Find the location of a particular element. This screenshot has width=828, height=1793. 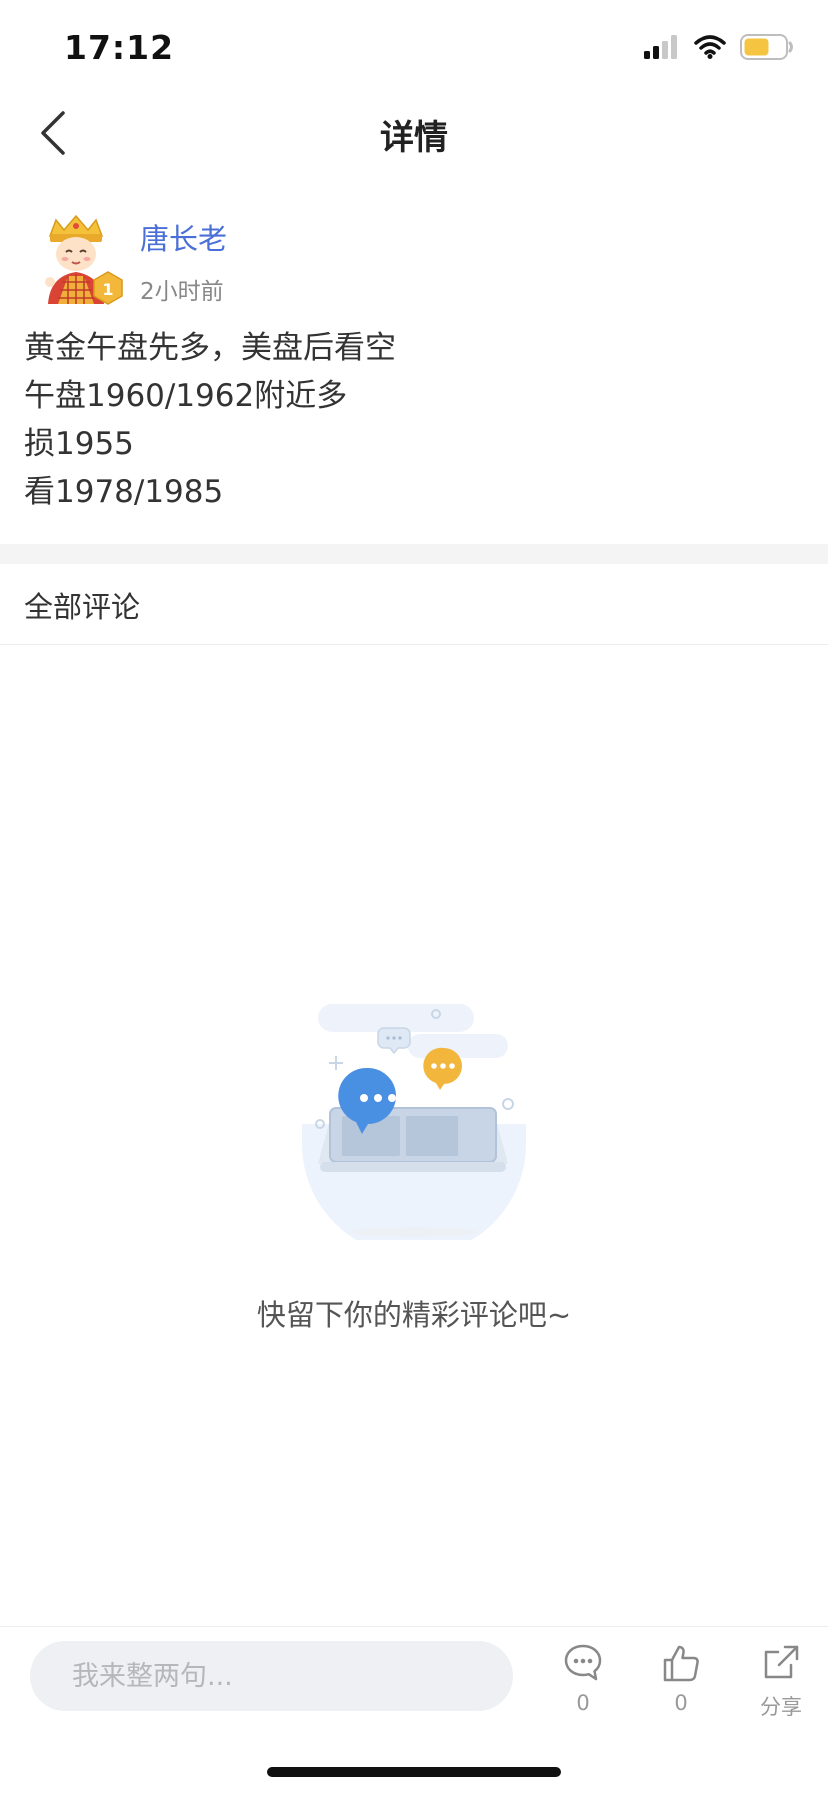

bottom-bar: 0 0 分享 is located at coordinates (414, 1709).